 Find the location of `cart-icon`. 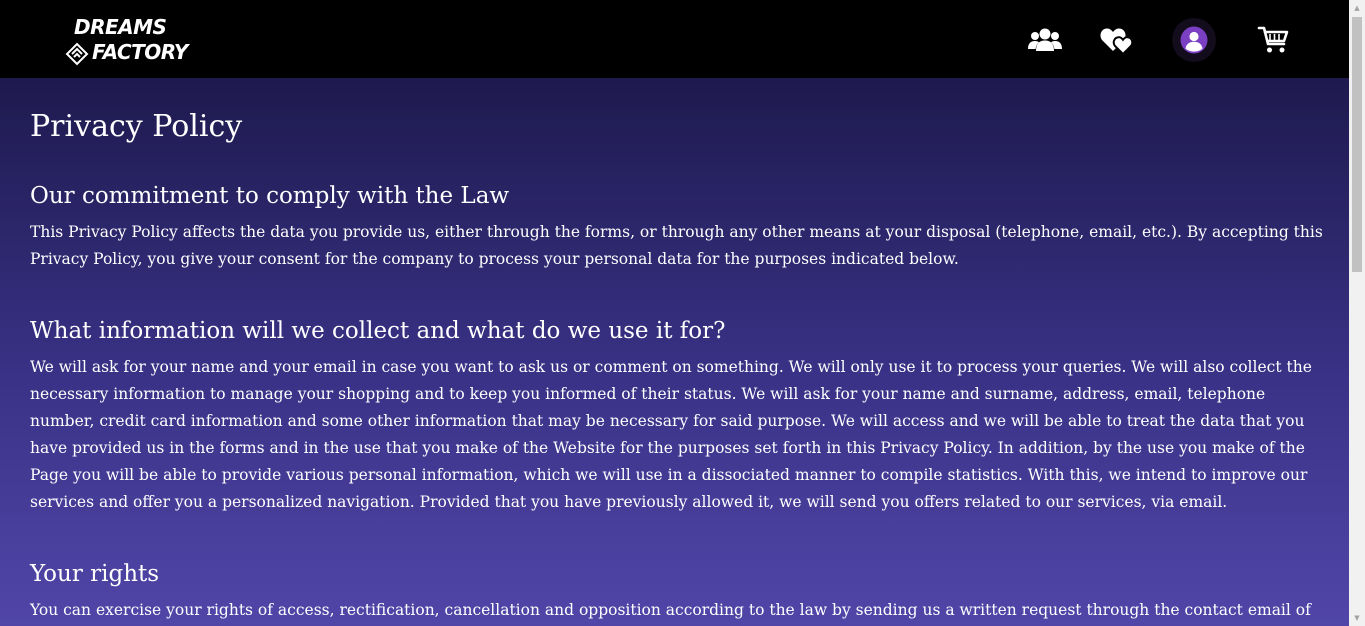

cart-icon is located at coordinates (1273, 39).